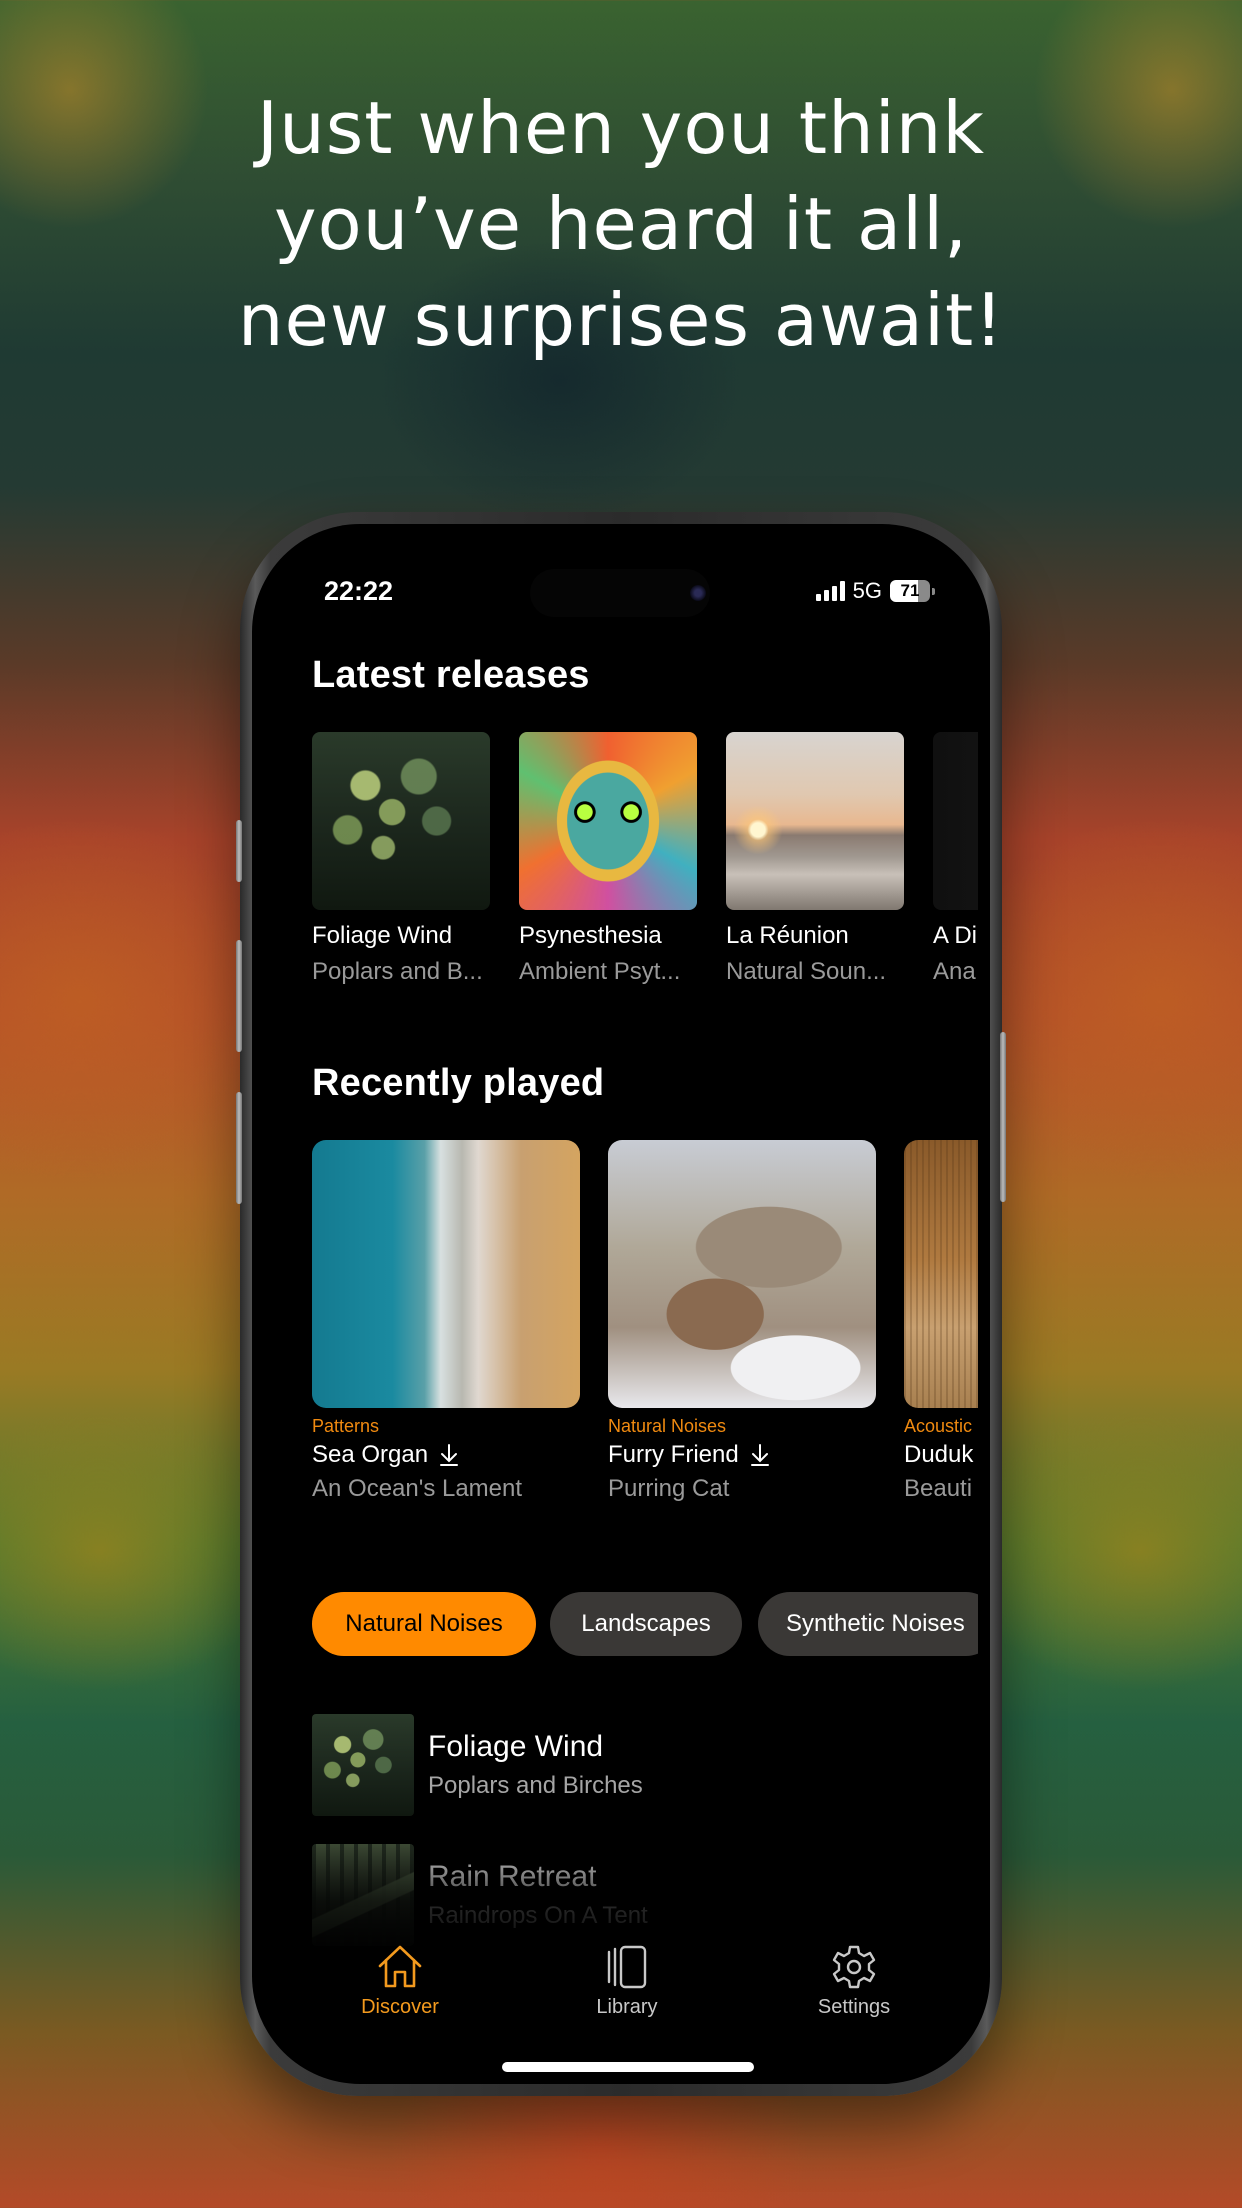 This screenshot has height=2208, width=1242. Describe the element at coordinates (621, 128) in the screenshot. I see `headline-line: Just when you think` at that location.